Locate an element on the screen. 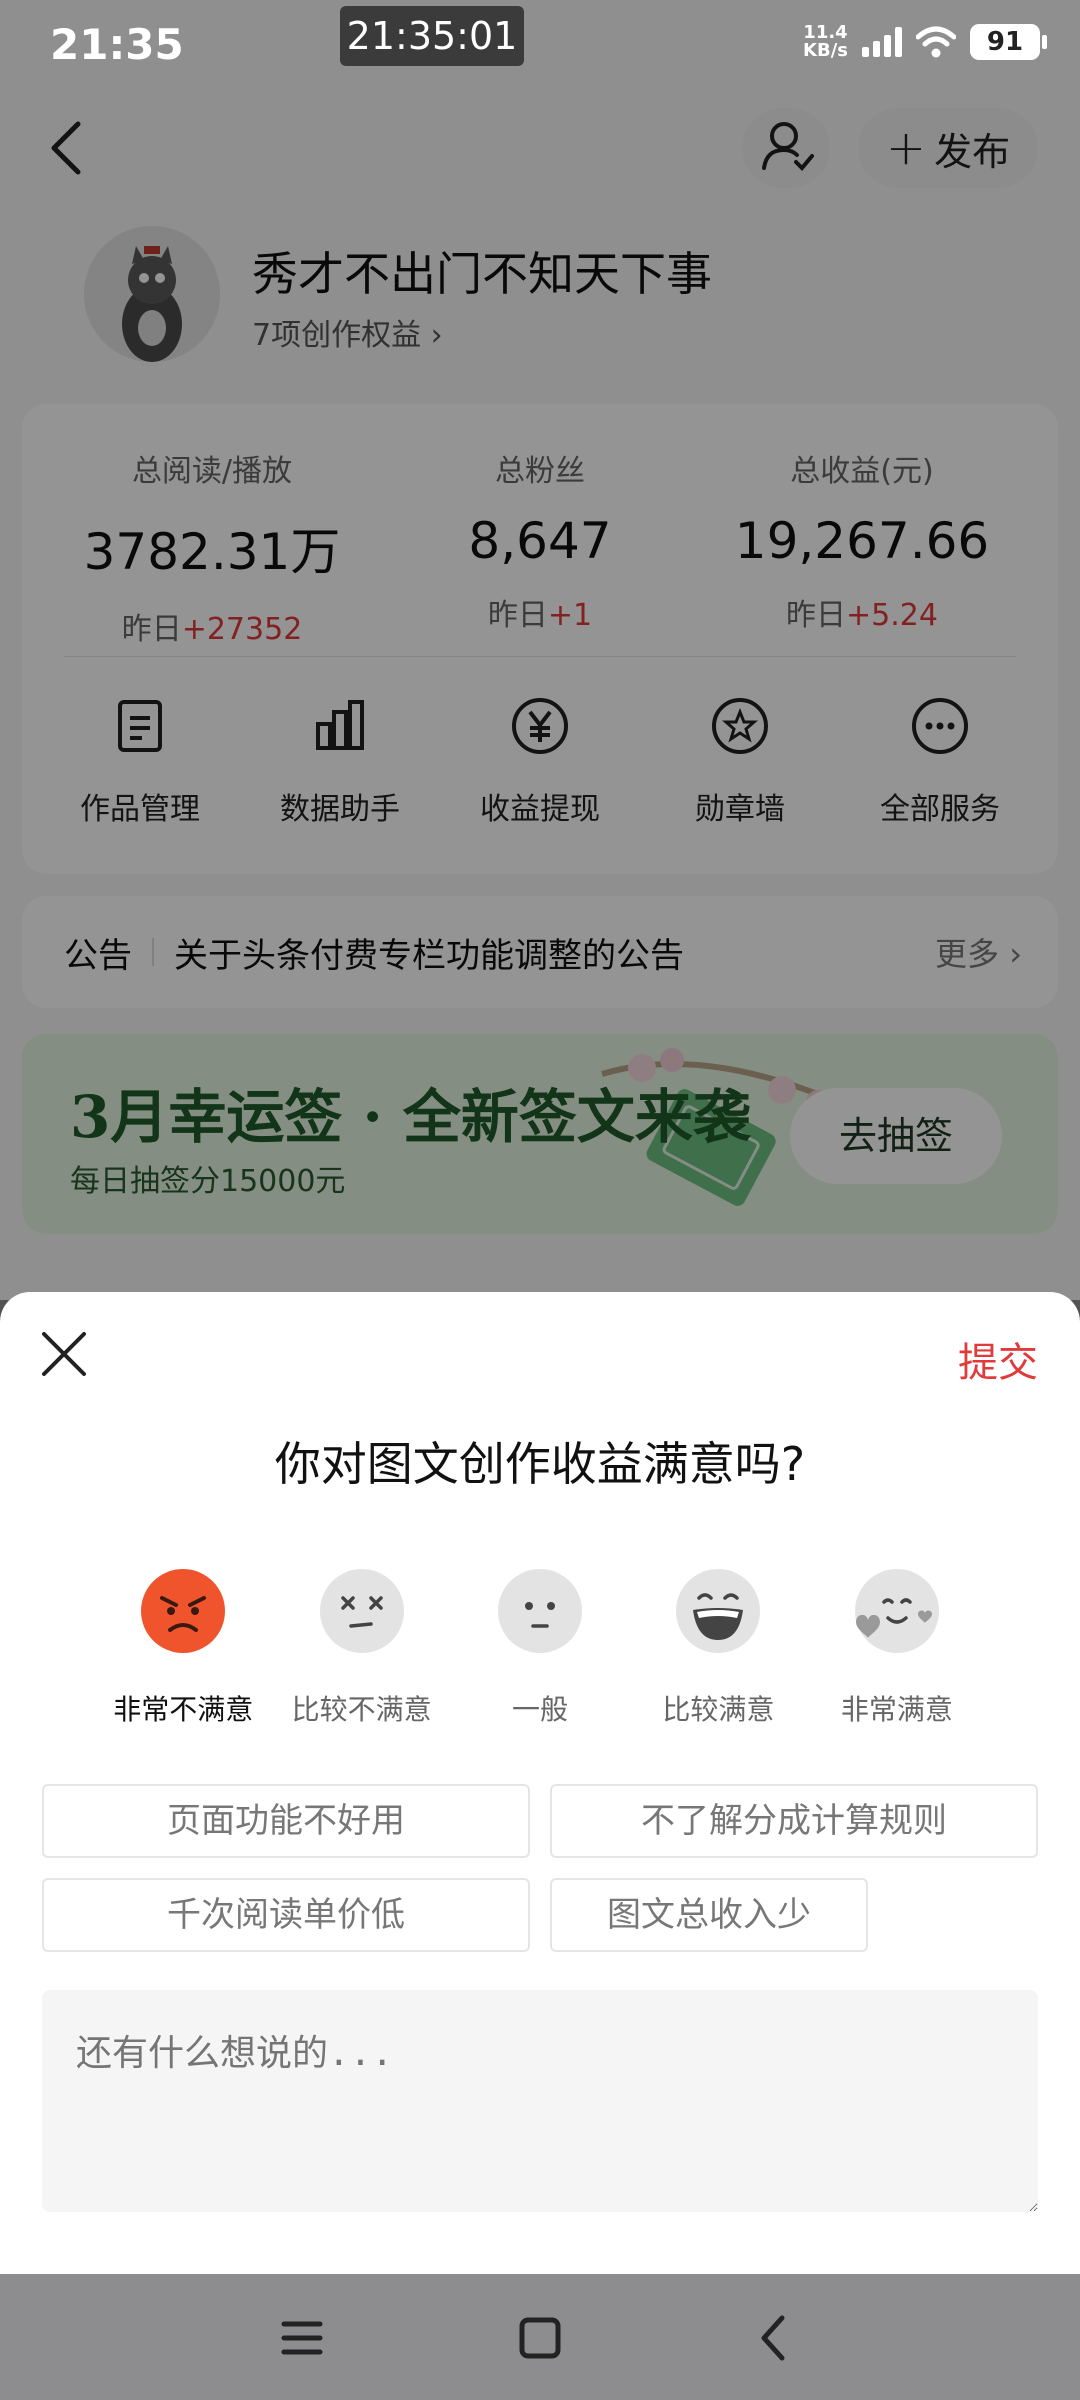  status-time: 21:35 is located at coordinates (117, 44).